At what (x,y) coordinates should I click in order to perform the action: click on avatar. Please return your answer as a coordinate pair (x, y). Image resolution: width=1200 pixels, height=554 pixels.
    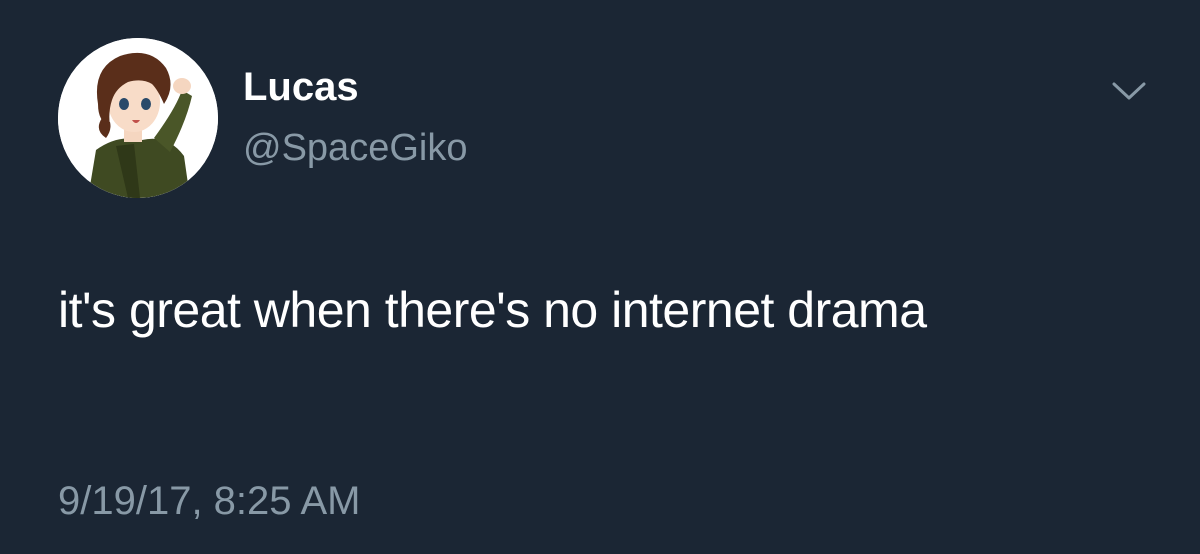
    Looking at the image, I should click on (138, 118).